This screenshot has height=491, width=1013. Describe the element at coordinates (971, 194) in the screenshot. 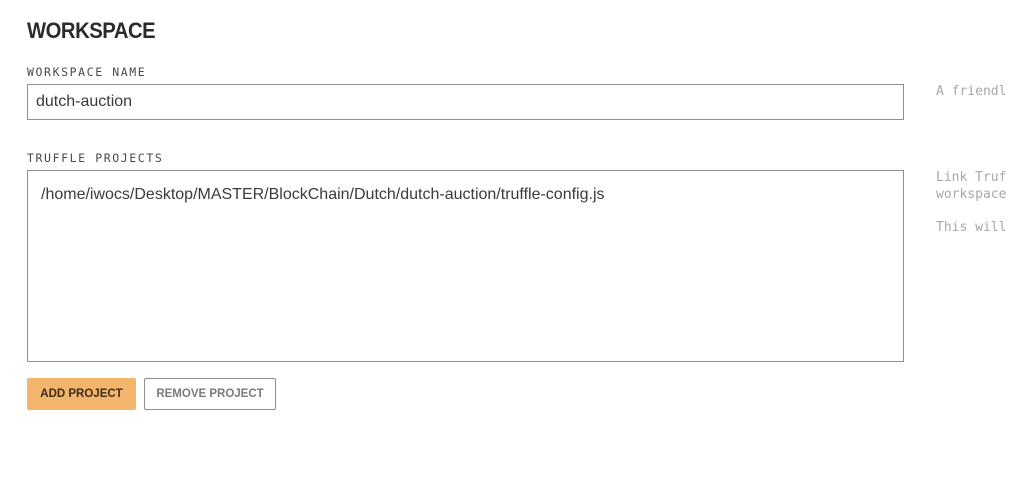

I see `projects-help-line-2: workspace` at that location.